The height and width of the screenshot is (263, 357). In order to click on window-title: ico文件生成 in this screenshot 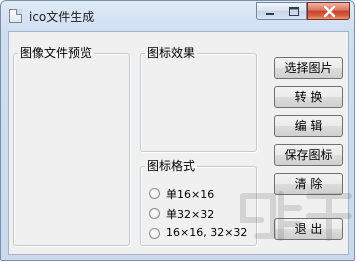, I will do `click(62, 17)`.